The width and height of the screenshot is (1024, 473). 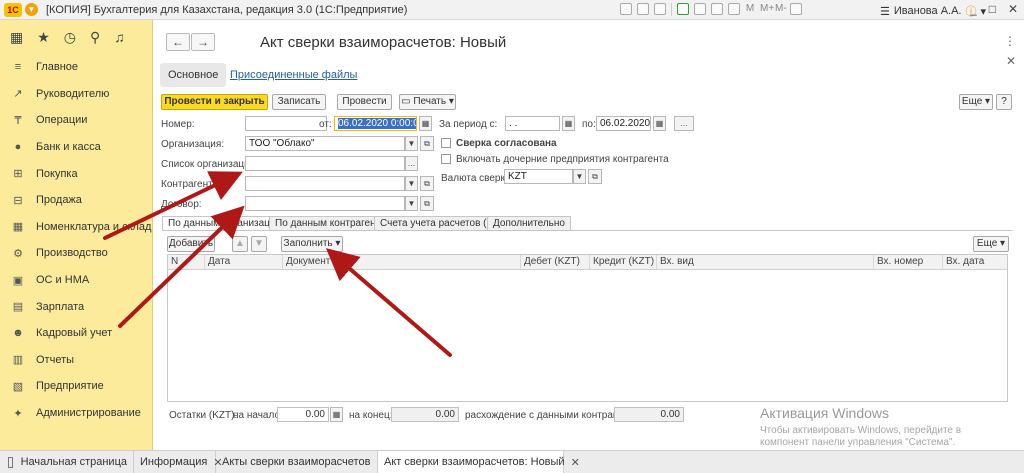 I want to click on memory-minus-button: M-, so click(x=781, y=9).